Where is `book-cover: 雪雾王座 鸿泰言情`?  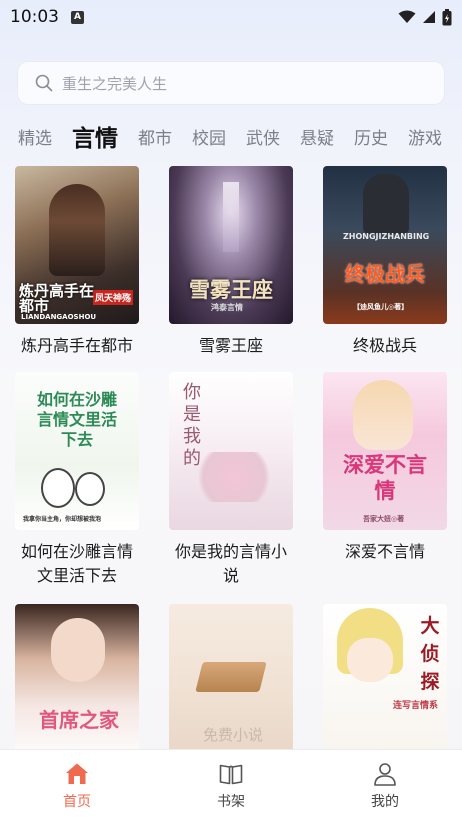
book-cover: 雪雾王座 鸿泰言情 is located at coordinates (231, 245).